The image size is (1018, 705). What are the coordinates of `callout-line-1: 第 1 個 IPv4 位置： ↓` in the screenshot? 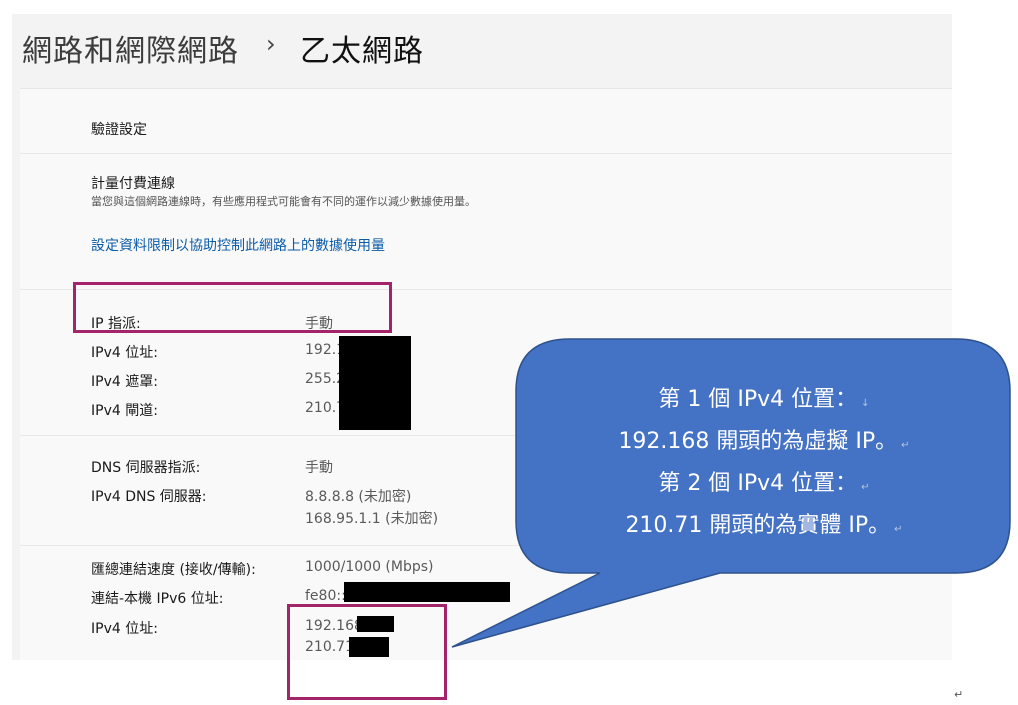 It's located at (764, 397).